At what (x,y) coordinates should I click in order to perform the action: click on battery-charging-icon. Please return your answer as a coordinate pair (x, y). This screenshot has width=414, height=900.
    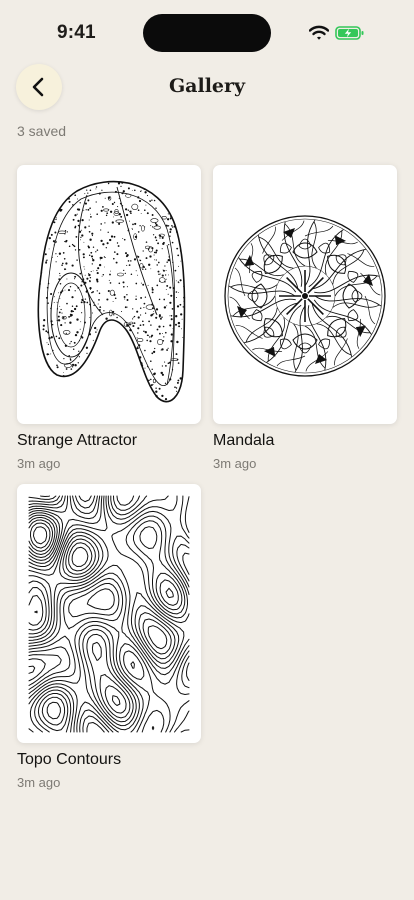
    Looking at the image, I should click on (349, 33).